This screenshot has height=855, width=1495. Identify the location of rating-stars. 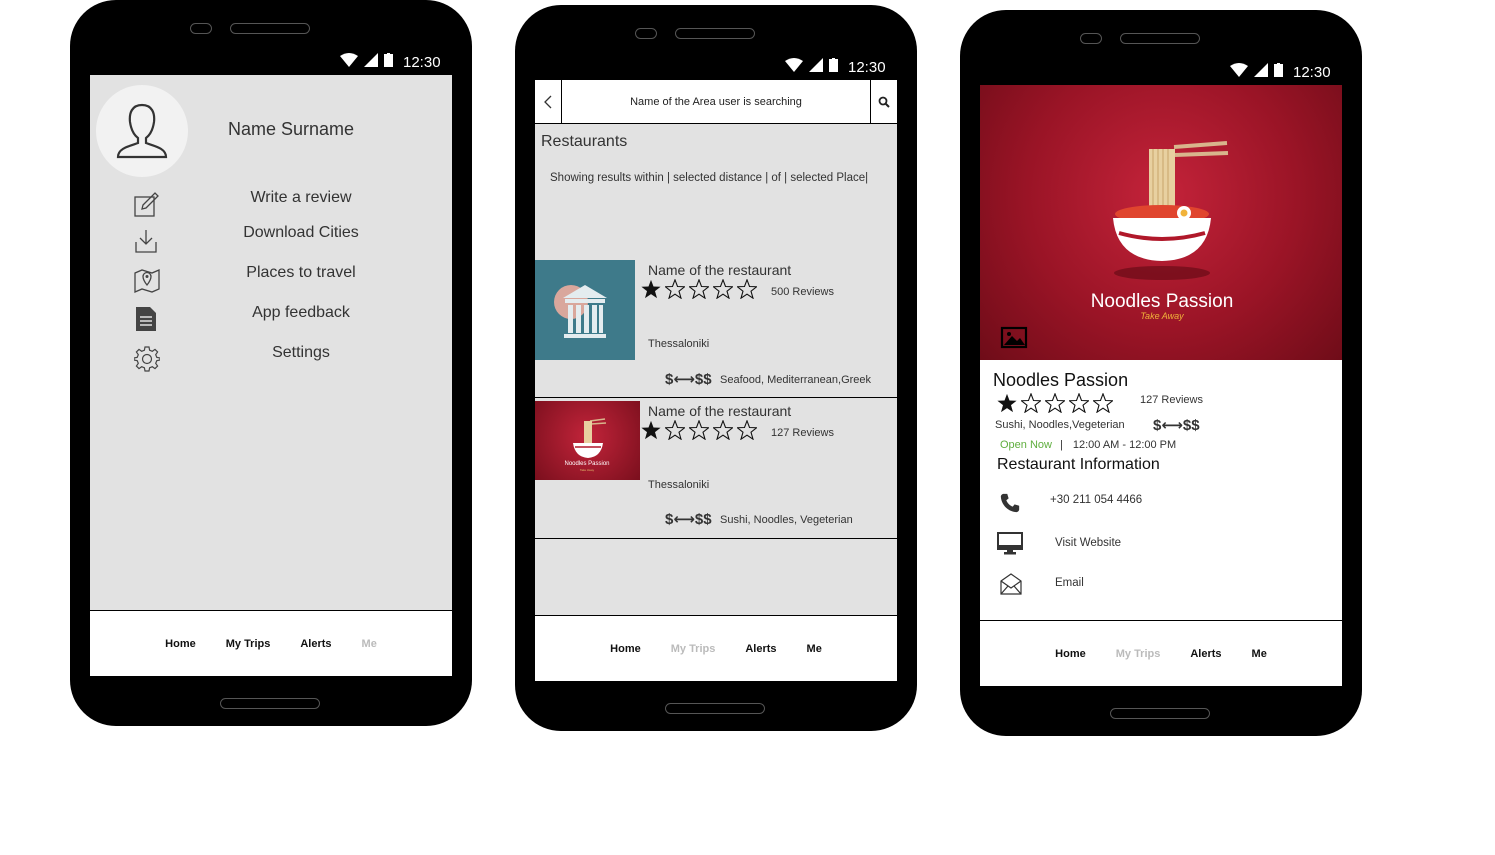
(699, 289).